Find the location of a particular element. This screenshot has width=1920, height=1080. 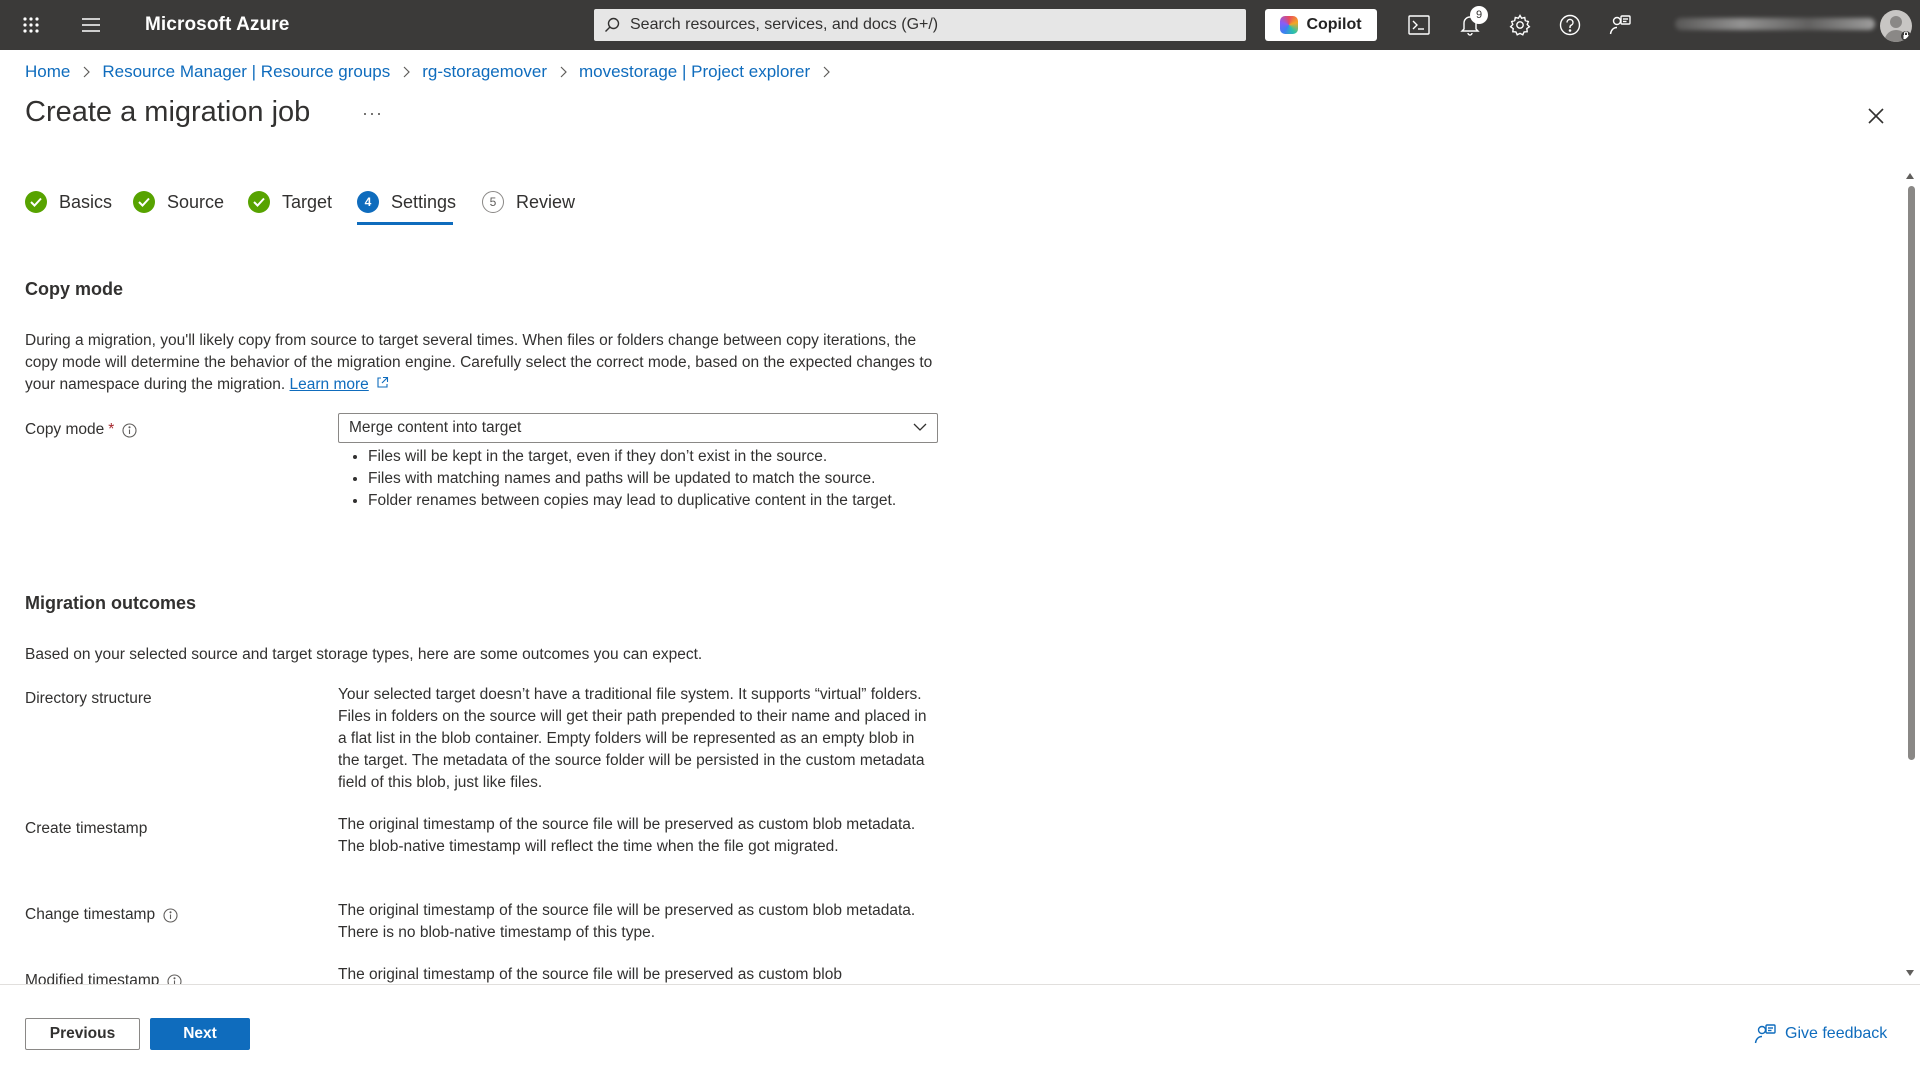

more-options-button: ··· is located at coordinates (372, 113).